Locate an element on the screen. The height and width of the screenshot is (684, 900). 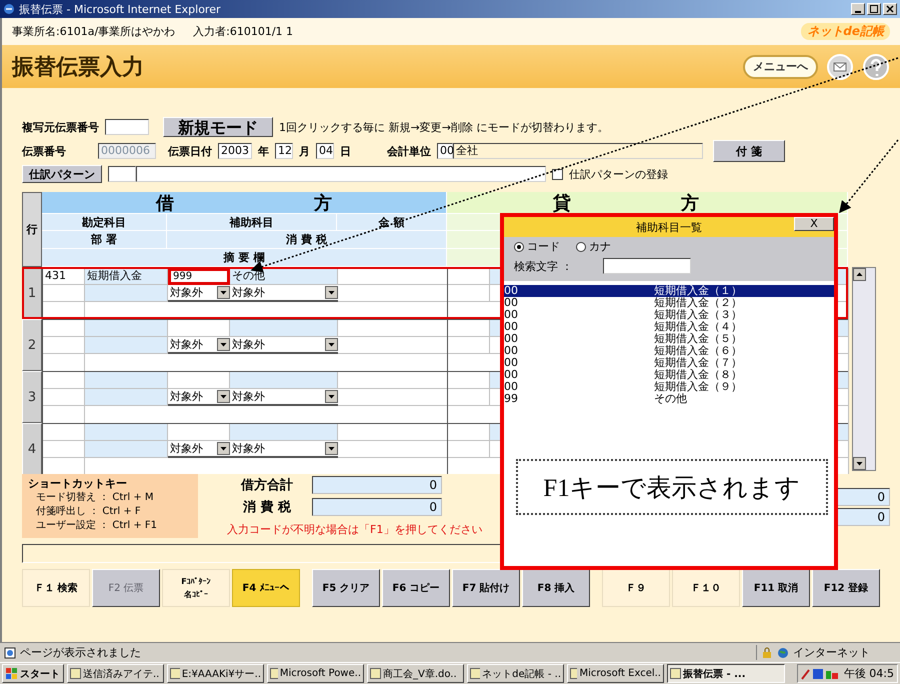
taskbar-button: ネットde記帳 - .. is located at coordinates (515, 673).